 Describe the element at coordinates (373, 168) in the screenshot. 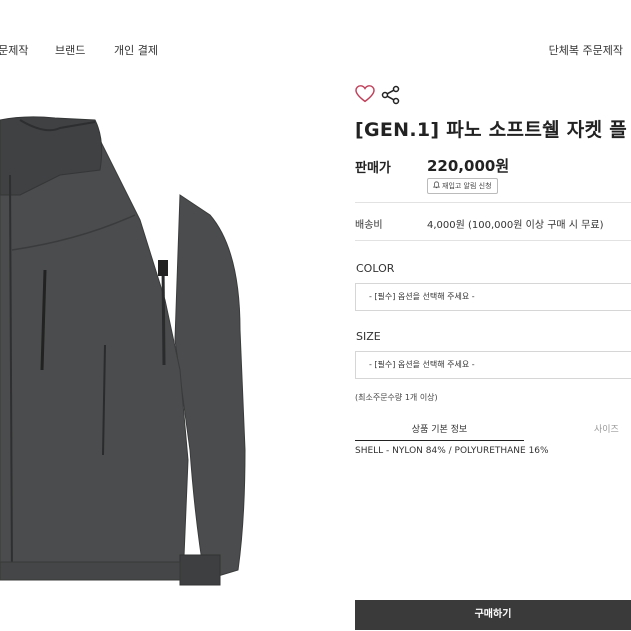

I see `price-label: 판매가` at that location.